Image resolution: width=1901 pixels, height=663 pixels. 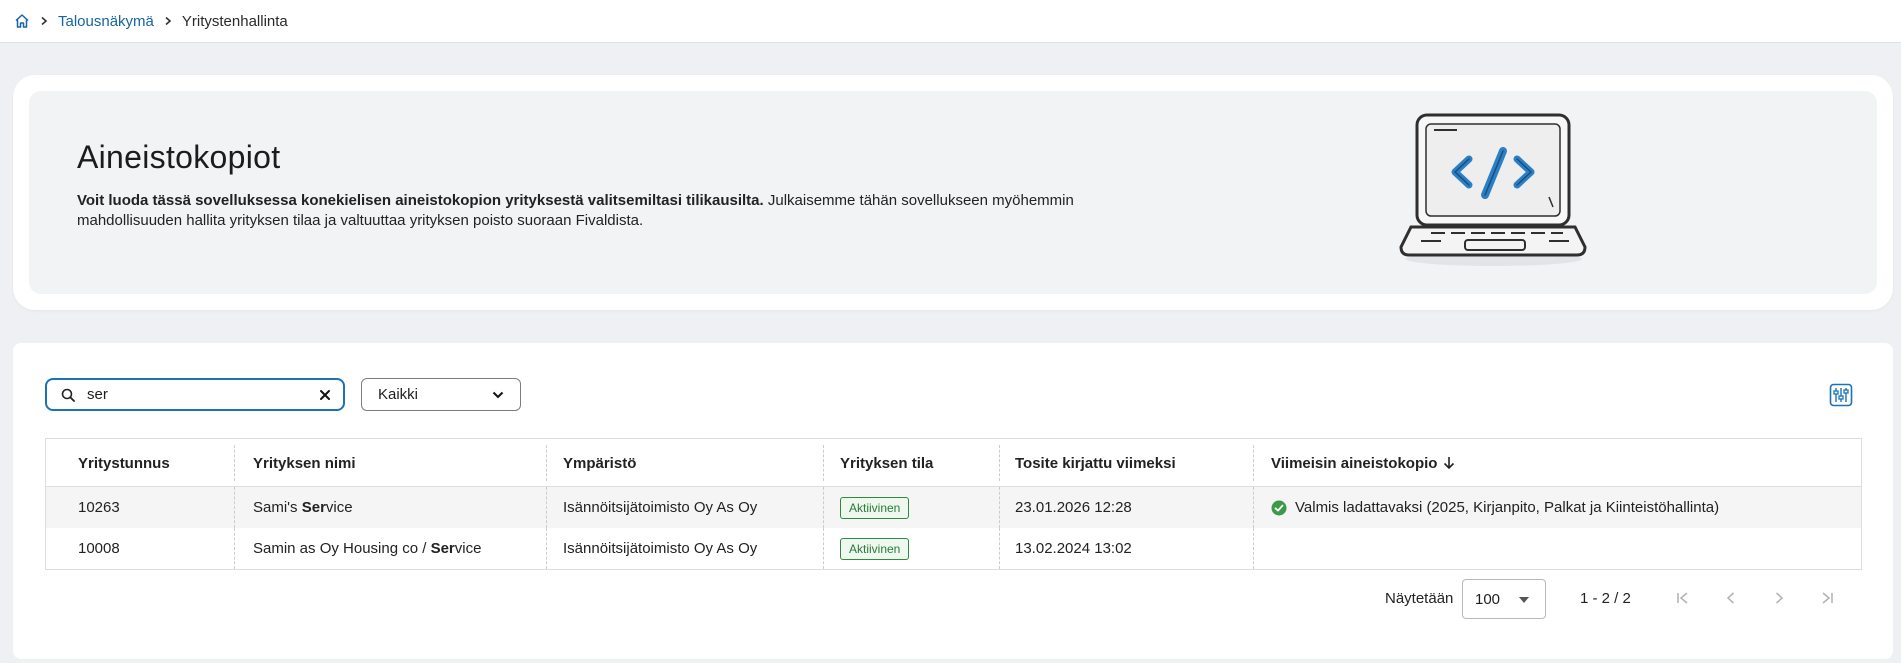 I want to click on company-id: 10263, so click(x=99, y=507).